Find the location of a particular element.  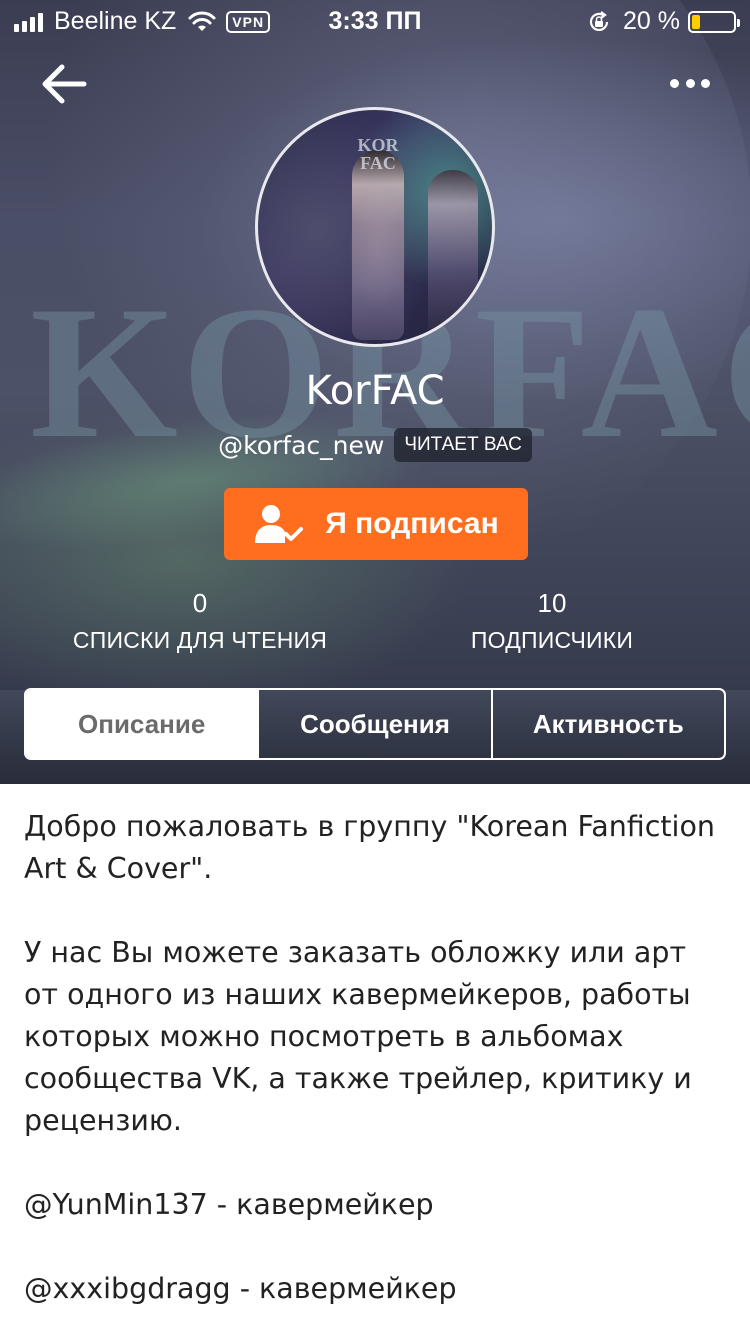

description-paragraph: @YunMin137 - кавермейкер is located at coordinates (229, 1204).